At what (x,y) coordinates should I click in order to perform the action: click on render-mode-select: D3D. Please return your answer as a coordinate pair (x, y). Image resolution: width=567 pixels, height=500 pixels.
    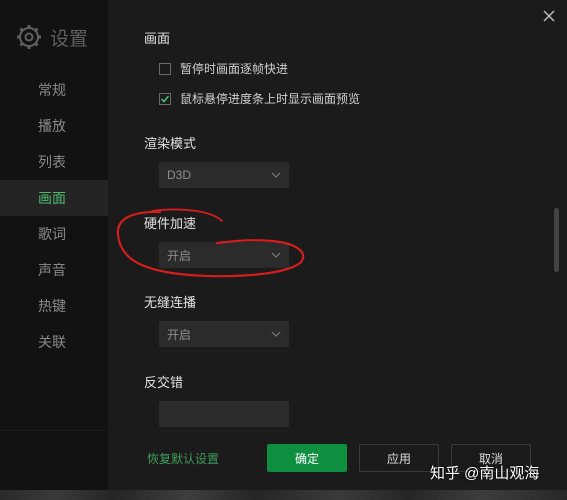
    Looking at the image, I should click on (224, 175).